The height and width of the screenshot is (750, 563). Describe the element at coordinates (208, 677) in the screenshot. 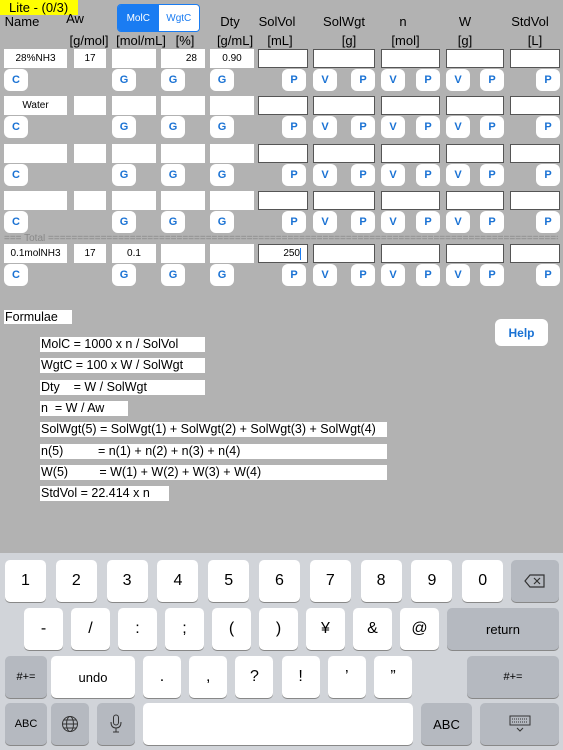

I see `key-punct: ,` at that location.